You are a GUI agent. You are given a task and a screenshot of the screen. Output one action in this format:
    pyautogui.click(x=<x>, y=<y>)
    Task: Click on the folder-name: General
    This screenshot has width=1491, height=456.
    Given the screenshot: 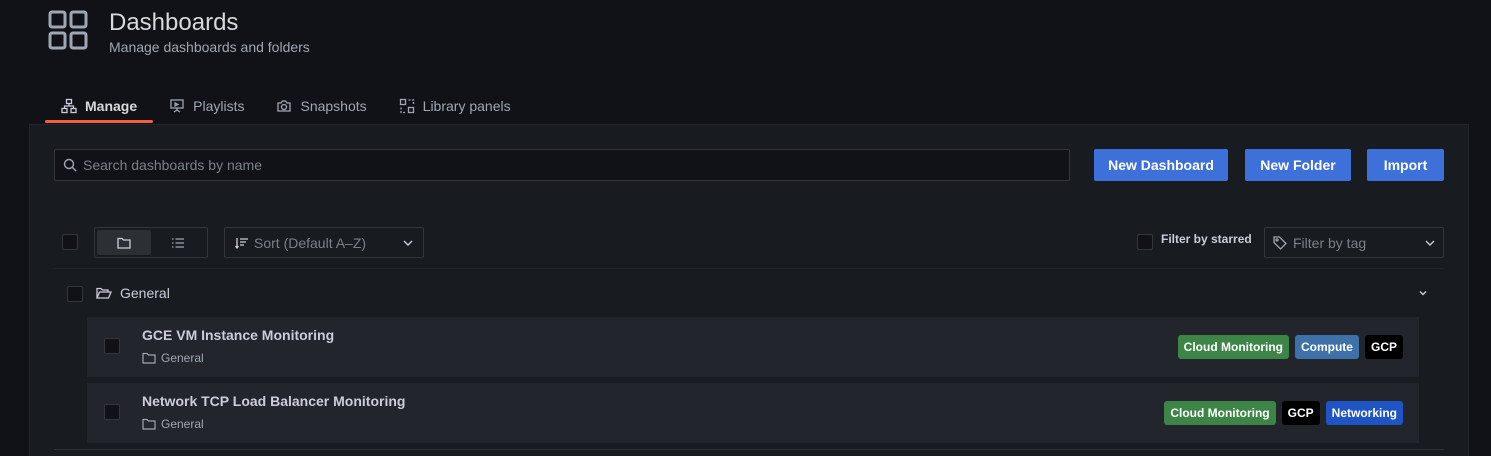 What is the action you would take?
    pyautogui.click(x=145, y=293)
    